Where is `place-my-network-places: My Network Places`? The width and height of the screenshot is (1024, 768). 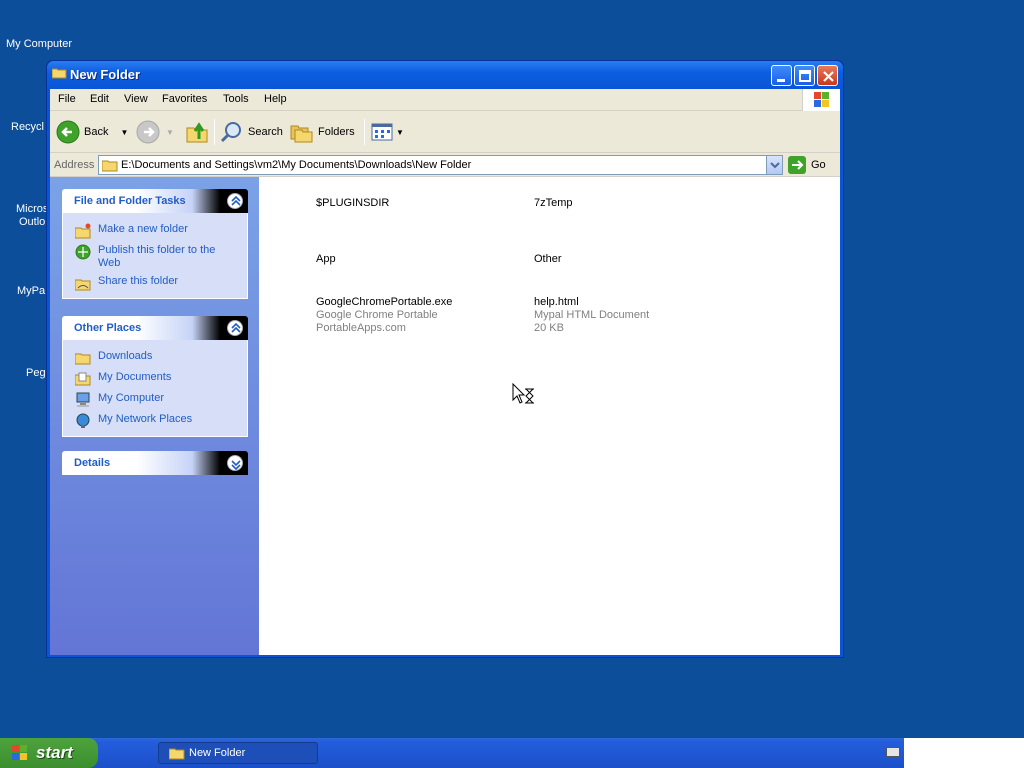 place-my-network-places: My Network Places is located at coordinates (155, 421).